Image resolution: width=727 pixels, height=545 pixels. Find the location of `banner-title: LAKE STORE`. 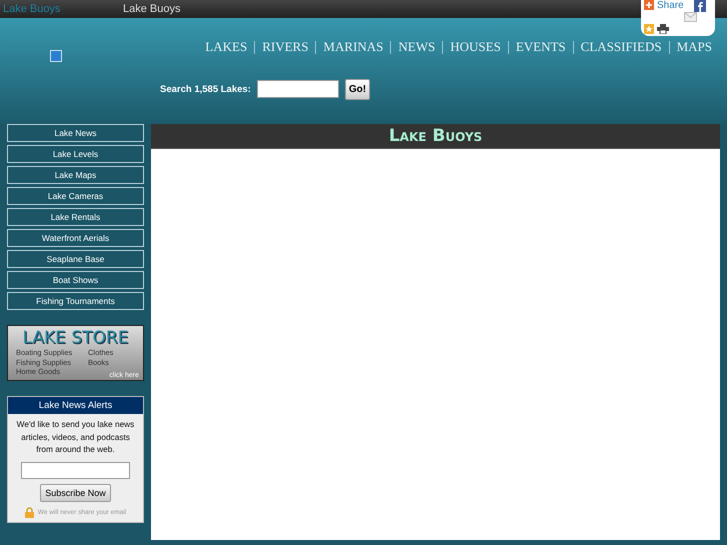

banner-title: LAKE STORE is located at coordinates (76, 338).